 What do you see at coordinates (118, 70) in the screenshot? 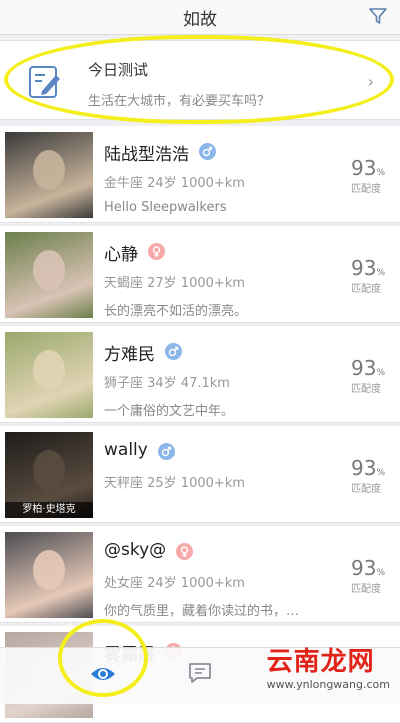
I see `daily-test-title: 今日测试` at bounding box center [118, 70].